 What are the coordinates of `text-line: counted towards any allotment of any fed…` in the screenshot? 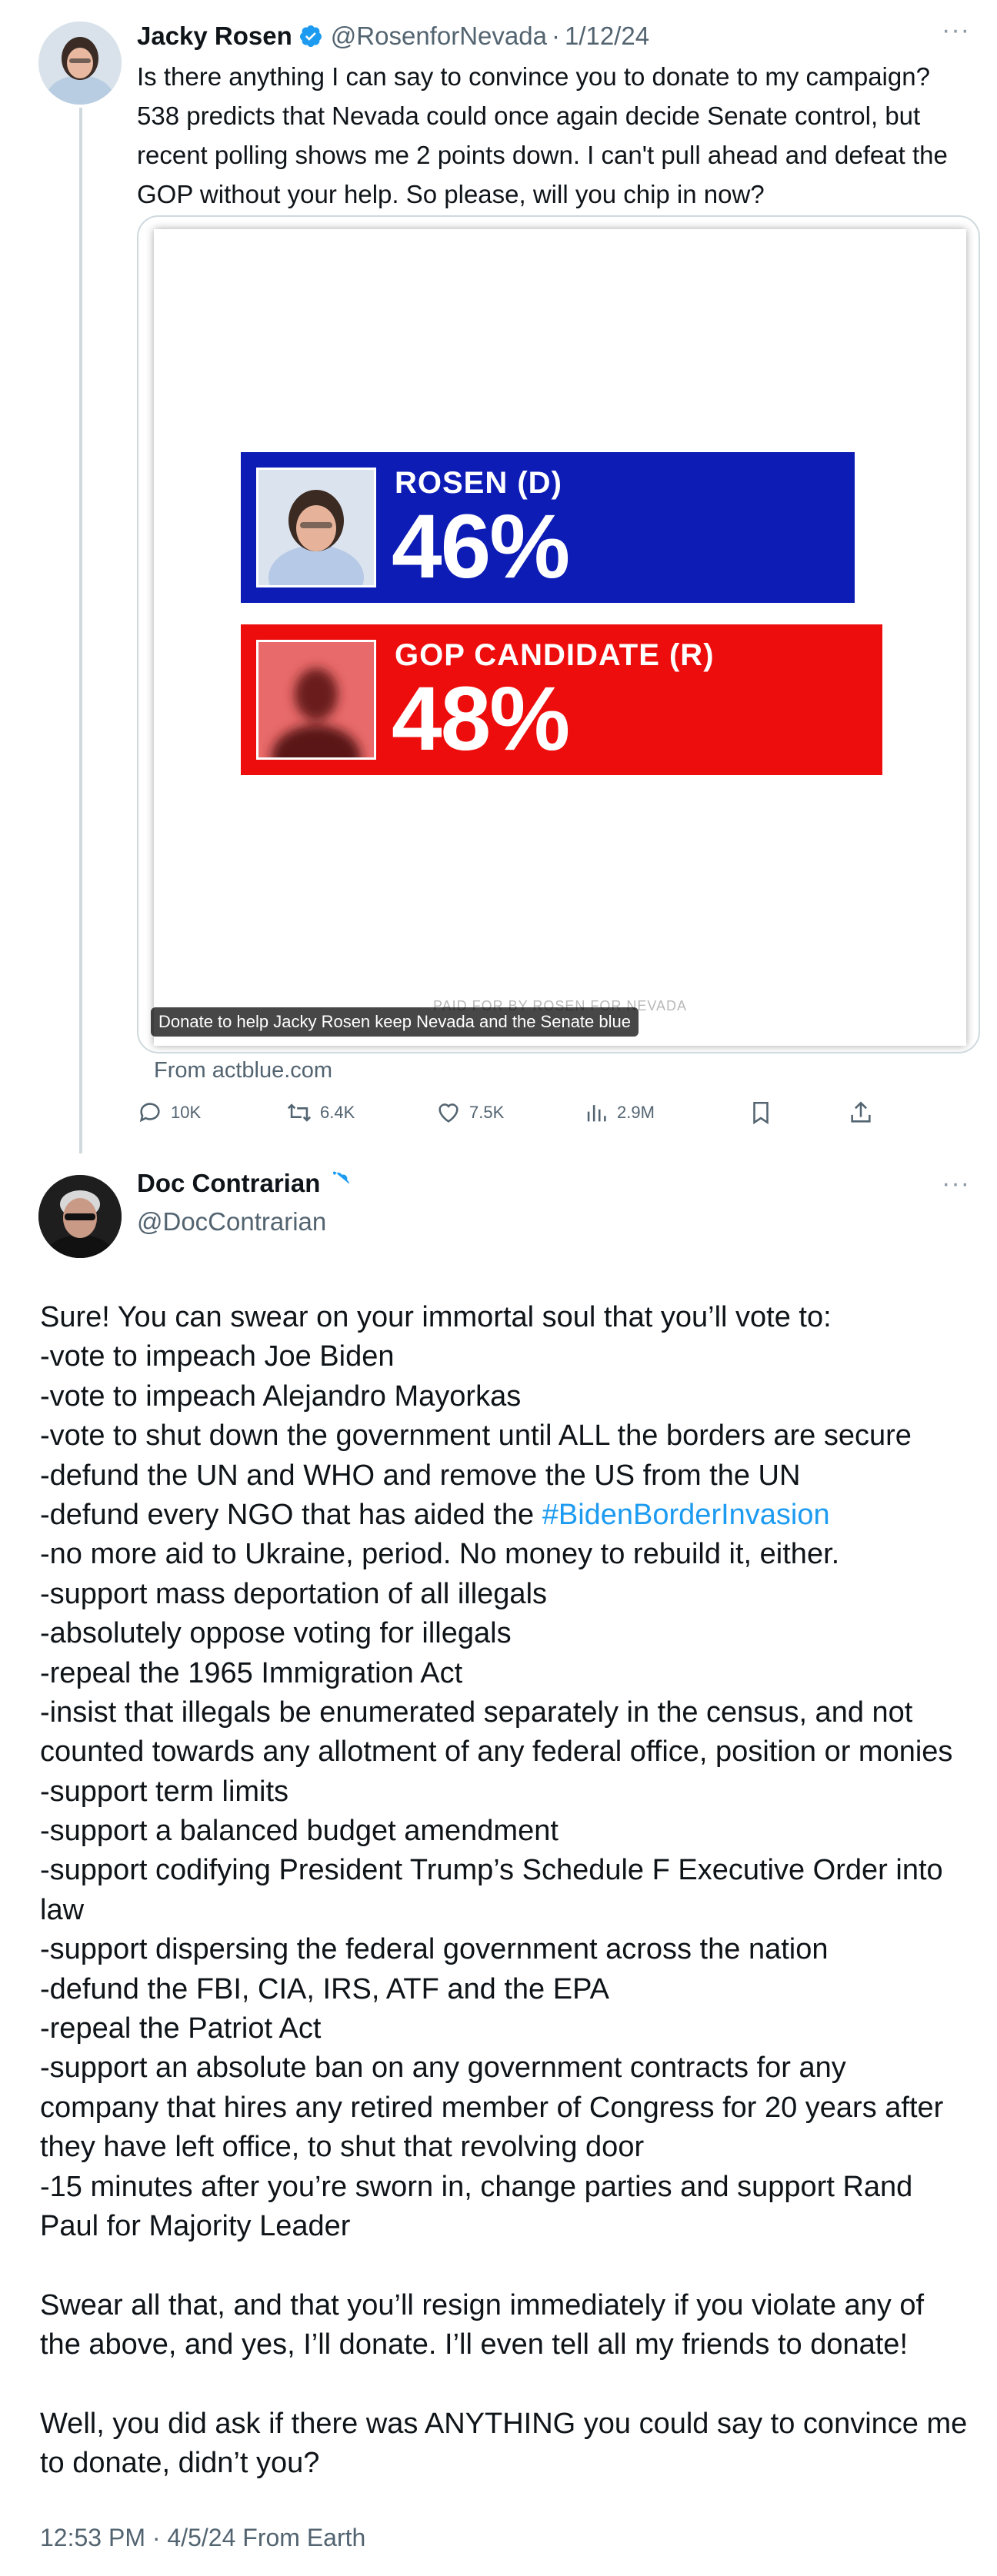 It's located at (496, 1752).